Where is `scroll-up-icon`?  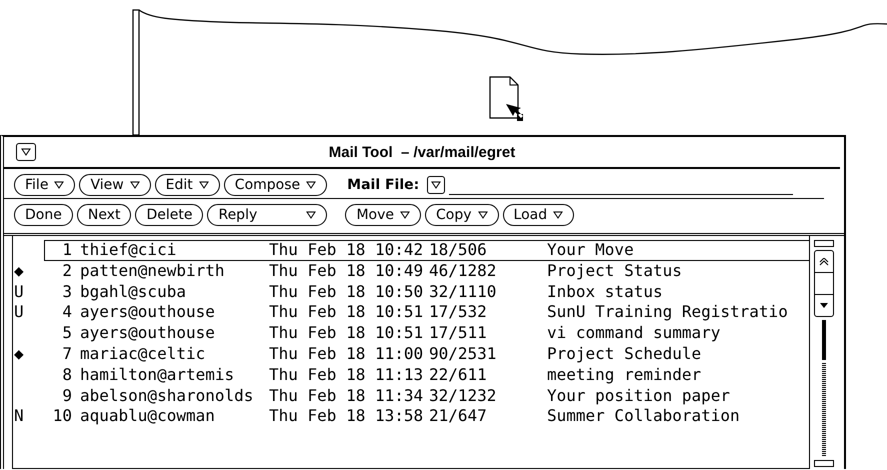
scroll-up-icon is located at coordinates (824, 262).